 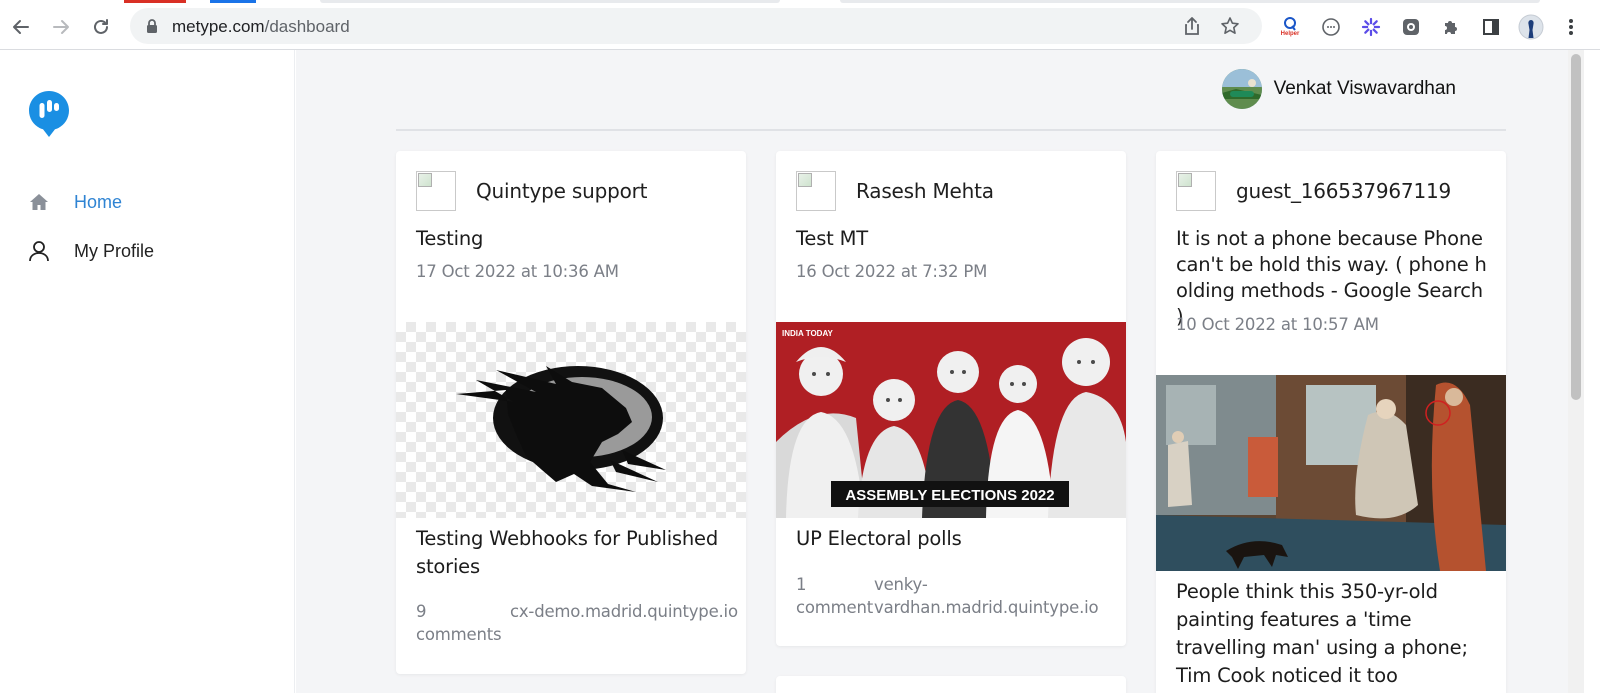 I want to click on browser-toolbar: metype.com/dashboard Helper, so click(x=800, y=27).